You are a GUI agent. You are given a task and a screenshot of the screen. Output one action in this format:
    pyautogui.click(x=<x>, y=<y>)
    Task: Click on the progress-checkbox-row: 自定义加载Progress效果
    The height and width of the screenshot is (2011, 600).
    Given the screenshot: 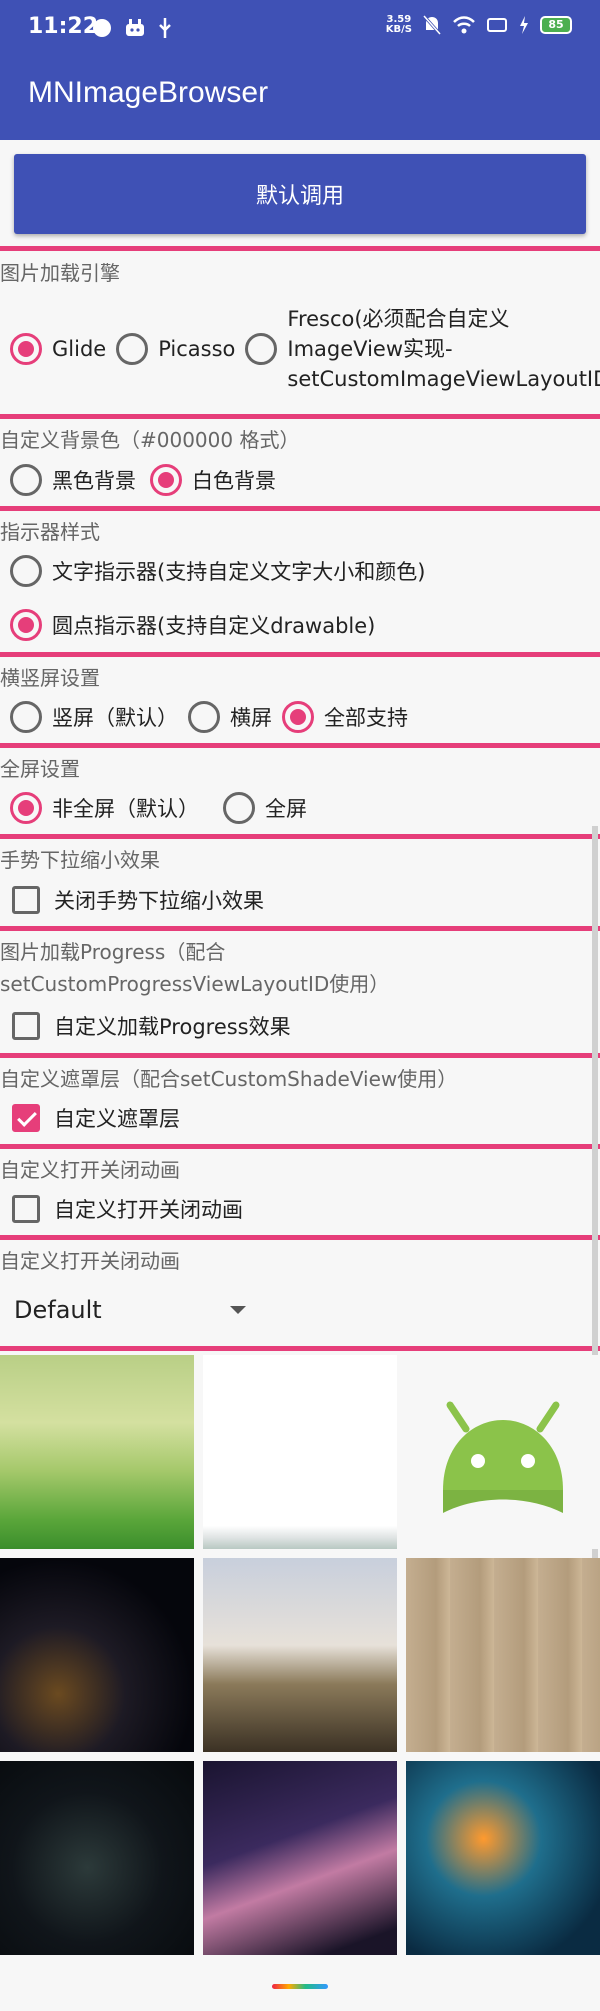 What is the action you would take?
    pyautogui.click(x=145, y=1026)
    